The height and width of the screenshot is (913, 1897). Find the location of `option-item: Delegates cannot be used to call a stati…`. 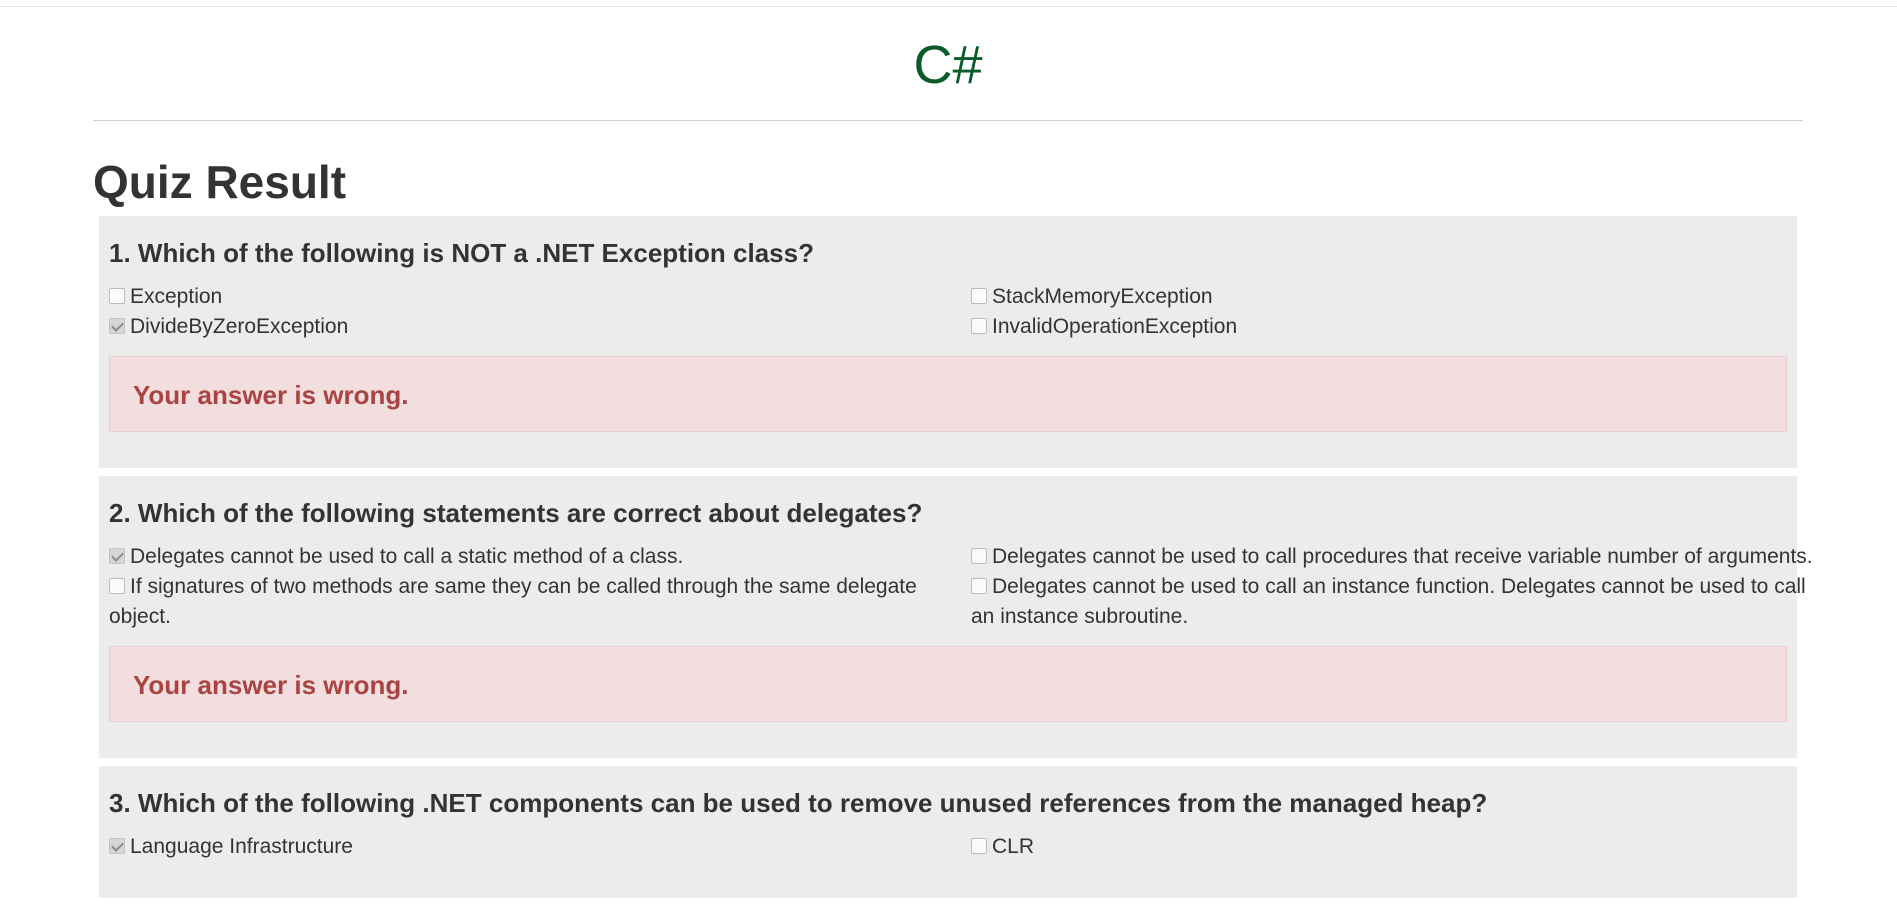

option-item: Delegates cannot be used to call a stati… is located at coordinates (540, 557).